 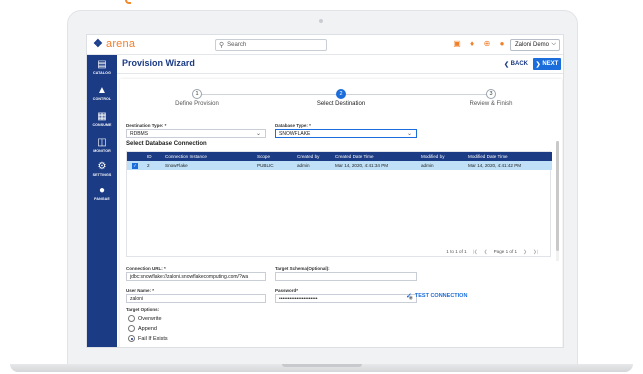 I want to click on decorative-mark, so click(x=128, y=2).